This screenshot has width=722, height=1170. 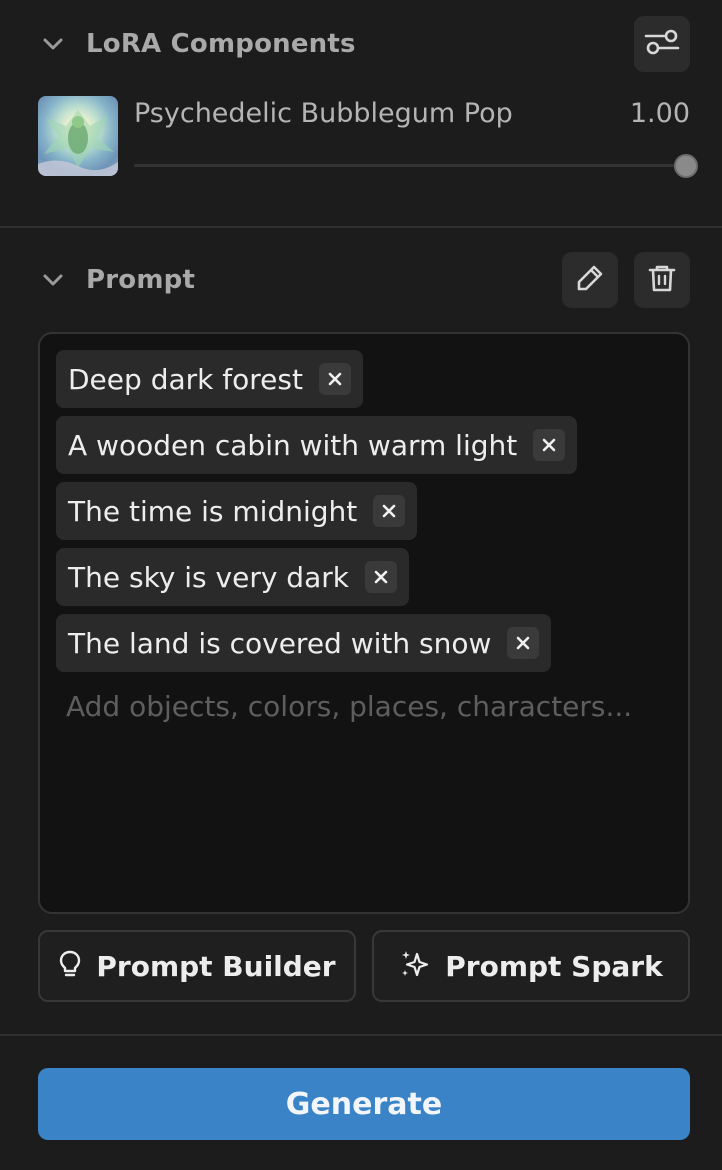 What do you see at coordinates (280, 643) in the screenshot?
I see `prompt-chip-text: The land is covered with snow` at bounding box center [280, 643].